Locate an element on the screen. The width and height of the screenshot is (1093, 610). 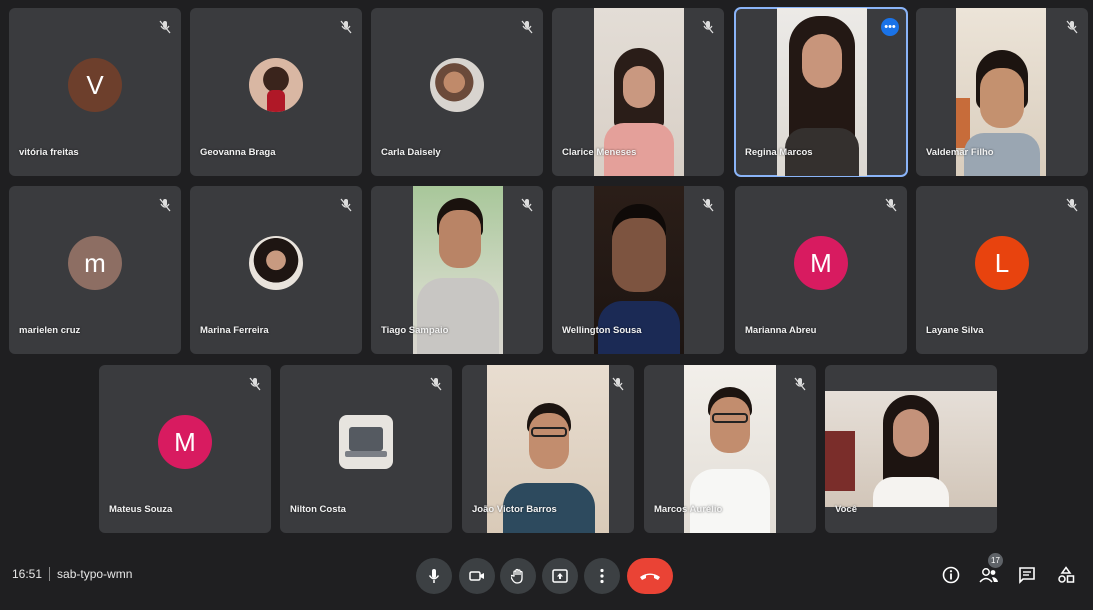
info-icon is located at coordinates (951, 575).